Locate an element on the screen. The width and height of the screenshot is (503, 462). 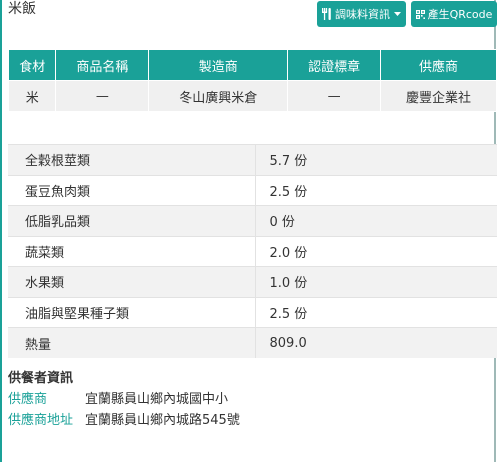
generate-qrcode-button: 產生QRcode is located at coordinates (454, 14).